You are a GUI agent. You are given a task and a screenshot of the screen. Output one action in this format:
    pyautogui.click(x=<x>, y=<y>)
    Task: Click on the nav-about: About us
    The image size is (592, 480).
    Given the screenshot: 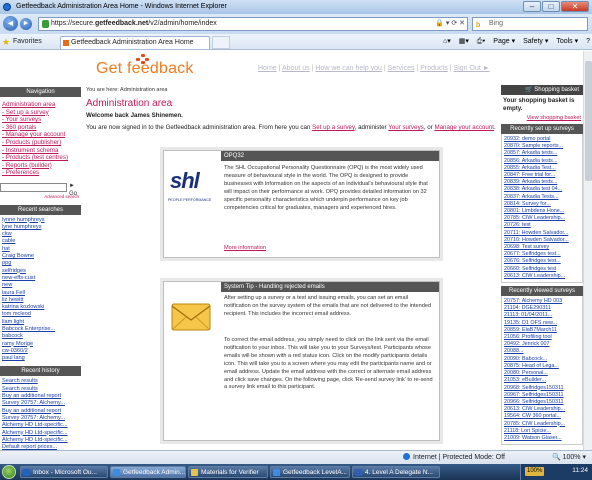 What is the action you would take?
    pyautogui.click(x=296, y=68)
    